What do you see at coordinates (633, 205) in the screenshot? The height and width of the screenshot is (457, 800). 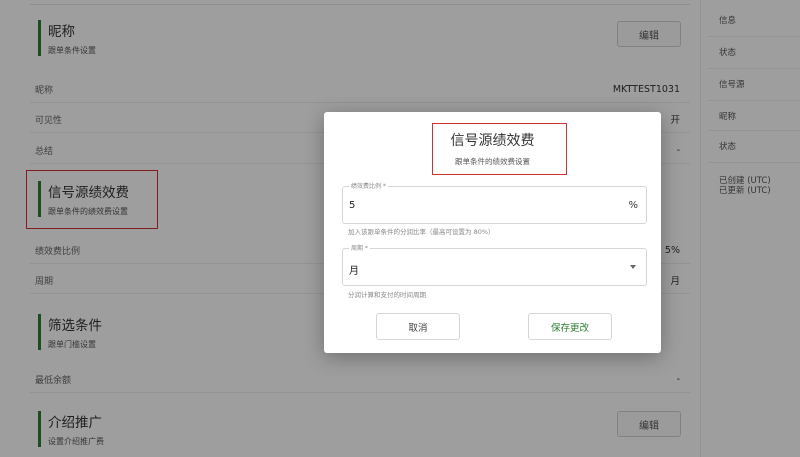 I see `percent-unit: %` at bounding box center [633, 205].